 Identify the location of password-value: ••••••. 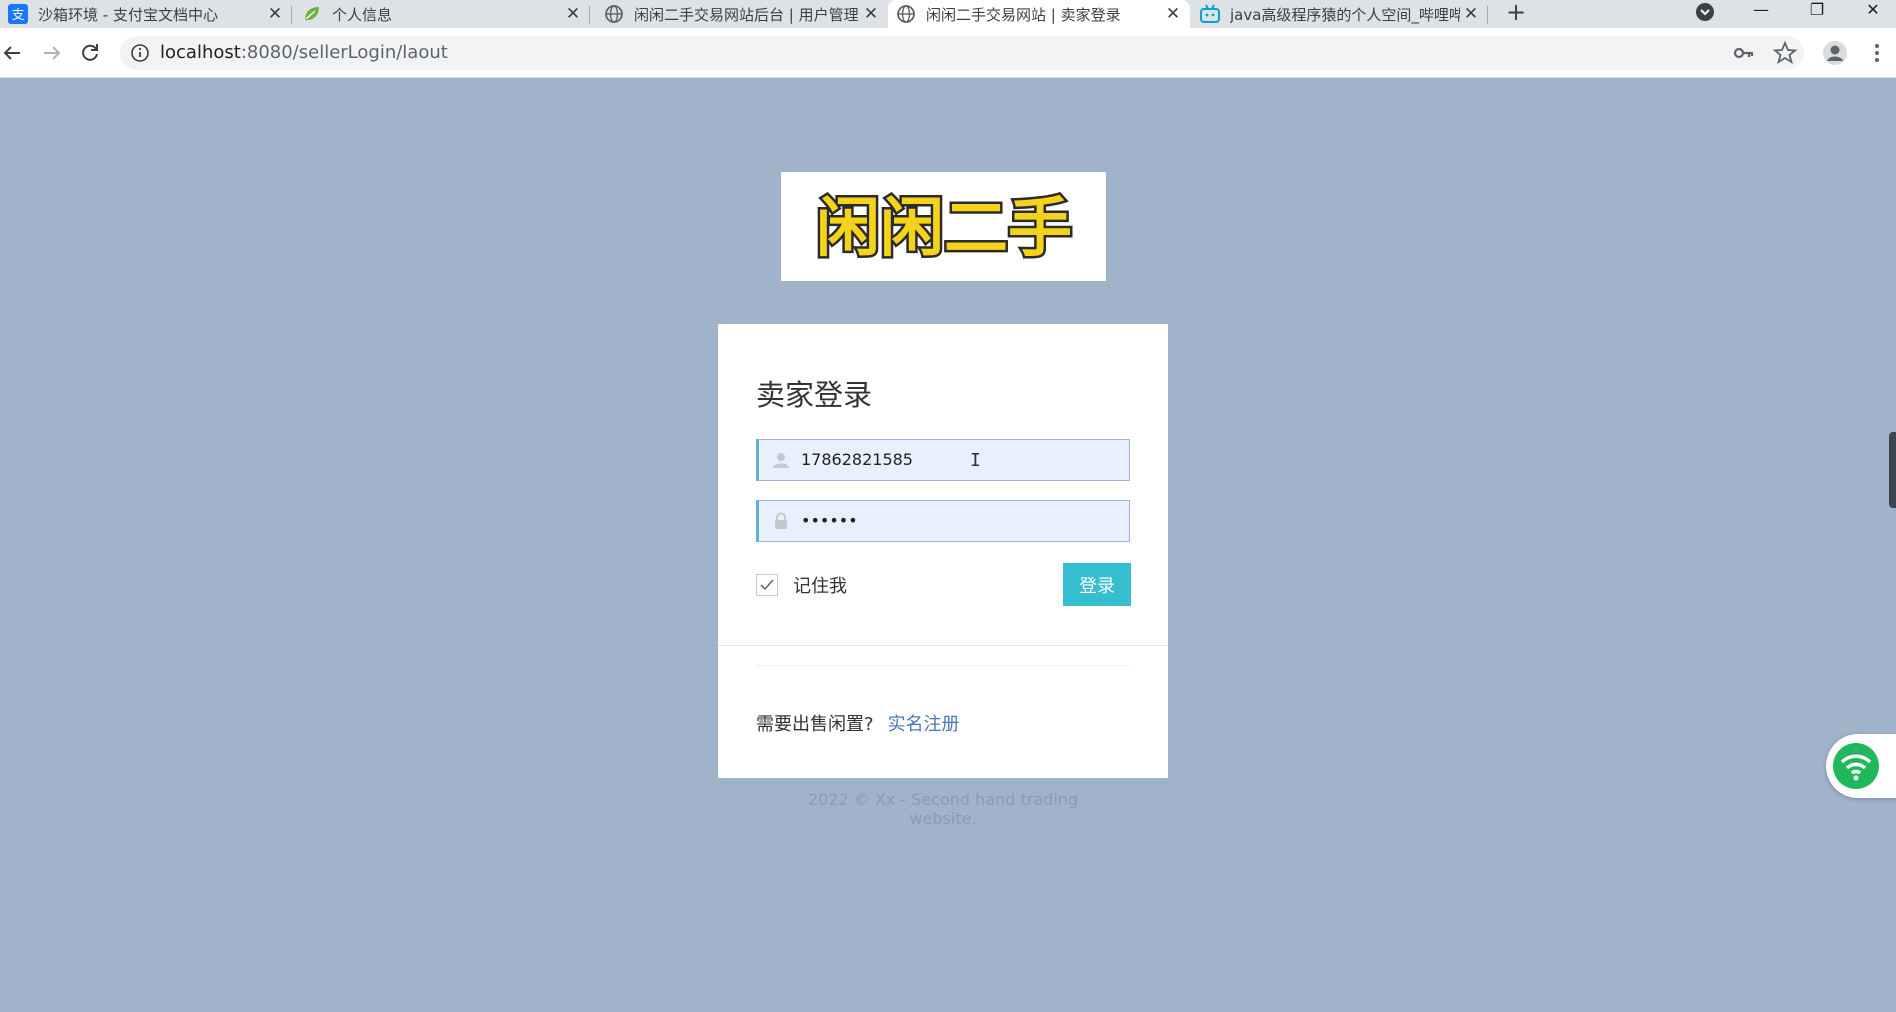
(829, 520).